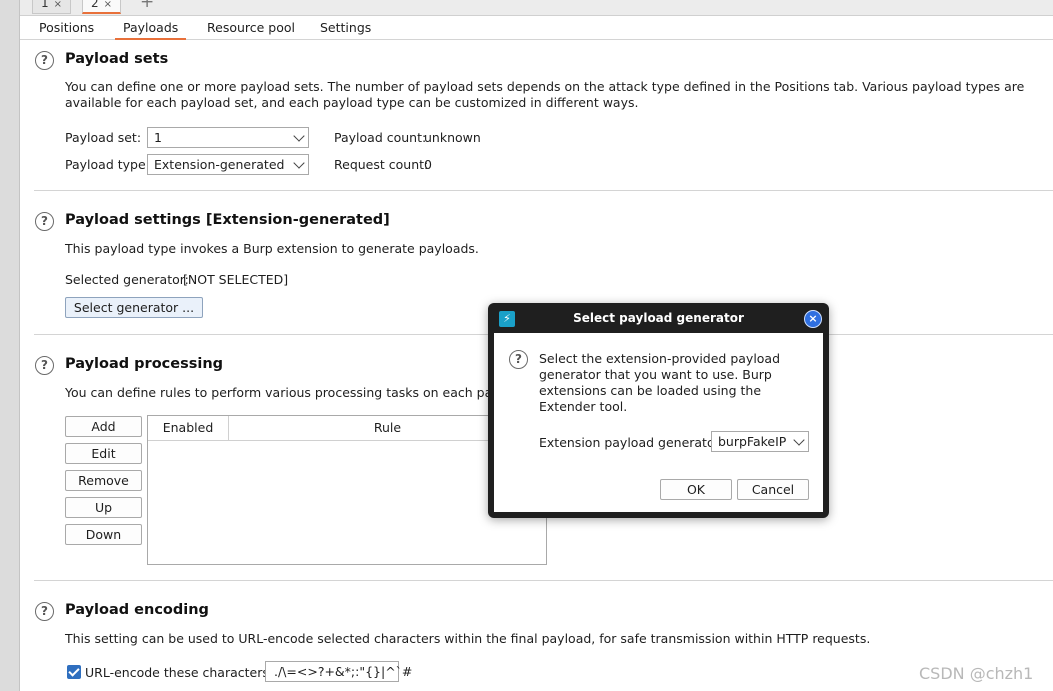 The height and width of the screenshot is (691, 1053). What do you see at coordinates (452, 137) in the screenshot?
I see `payload-count-value: unknown` at bounding box center [452, 137].